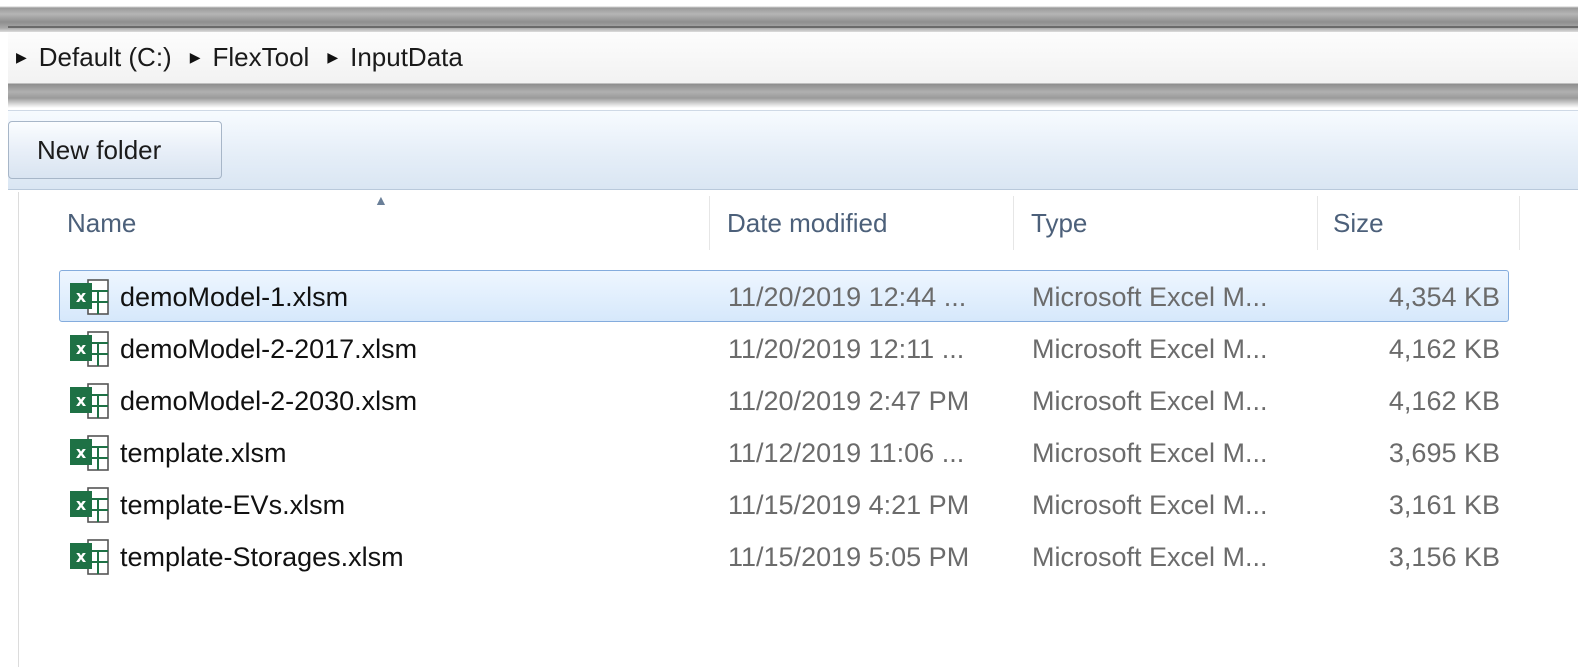 Image resolution: width=1578 pixels, height=667 pixels. Describe the element at coordinates (1170, 223) in the screenshot. I see `column-header-type: Type` at that location.